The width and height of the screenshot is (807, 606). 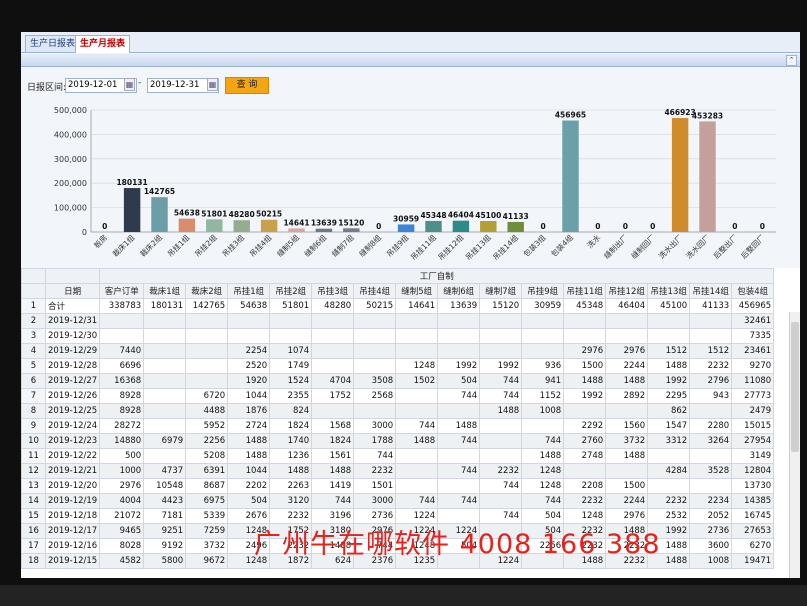 What do you see at coordinates (543, 411) in the screenshot?
I see `table-cell: 1008` at bounding box center [543, 411].